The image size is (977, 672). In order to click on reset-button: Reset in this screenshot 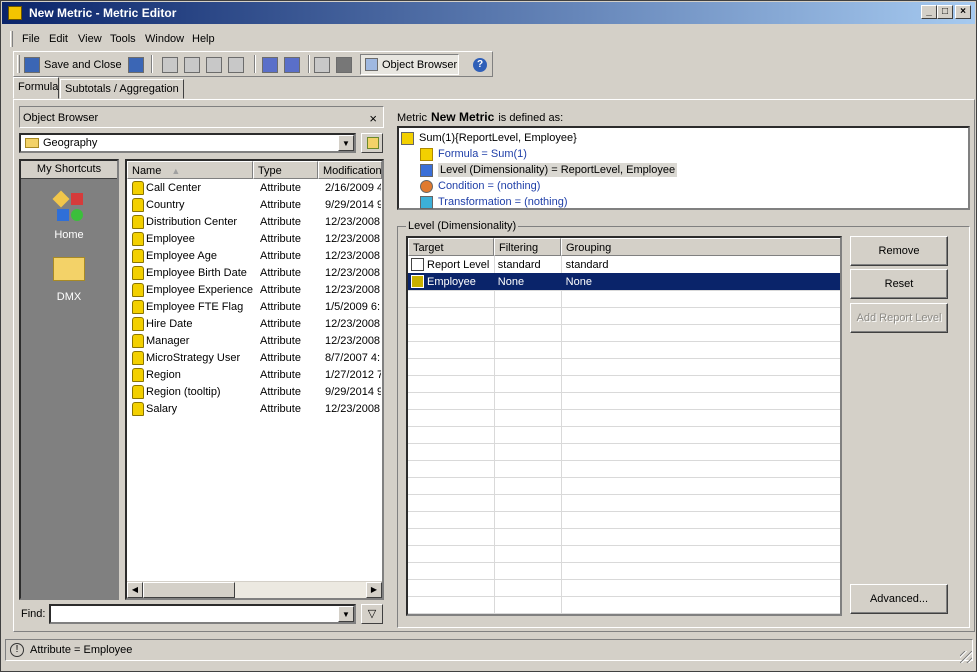, I will do `click(899, 284)`.